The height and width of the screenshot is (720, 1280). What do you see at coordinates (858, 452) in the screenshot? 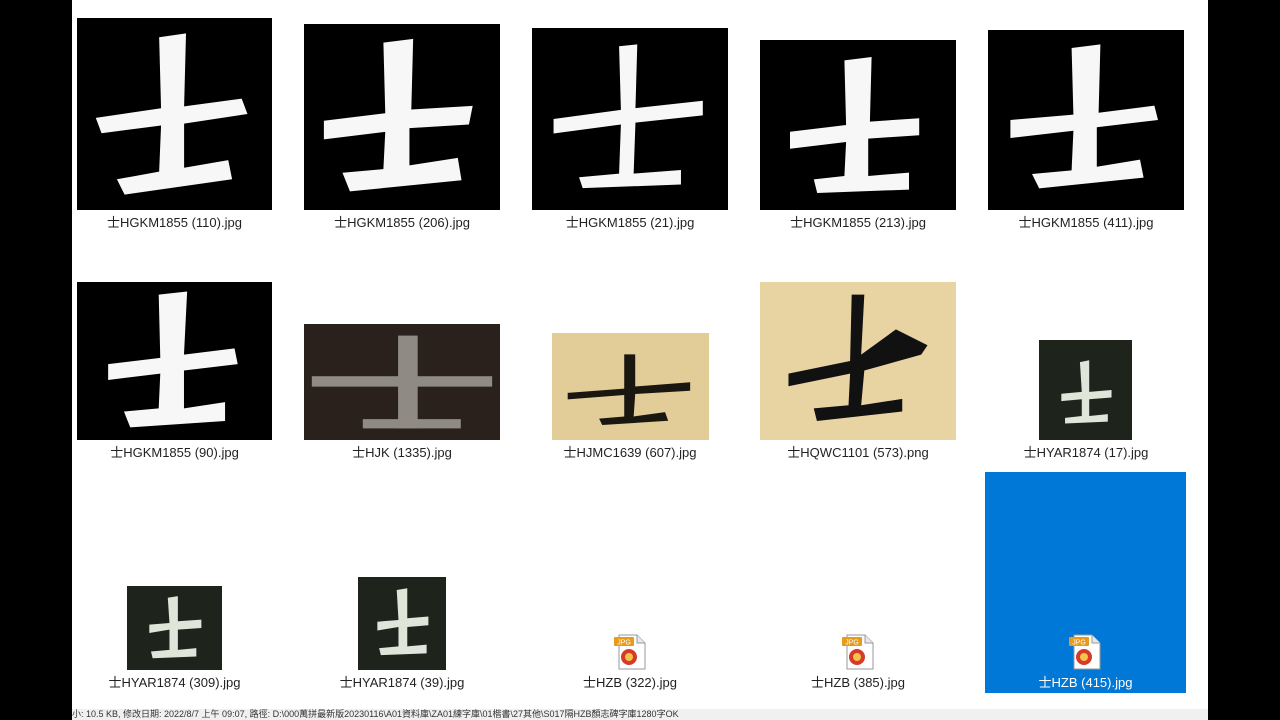
I see `file-name: 士HQWC1101 (573).png` at bounding box center [858, 452].